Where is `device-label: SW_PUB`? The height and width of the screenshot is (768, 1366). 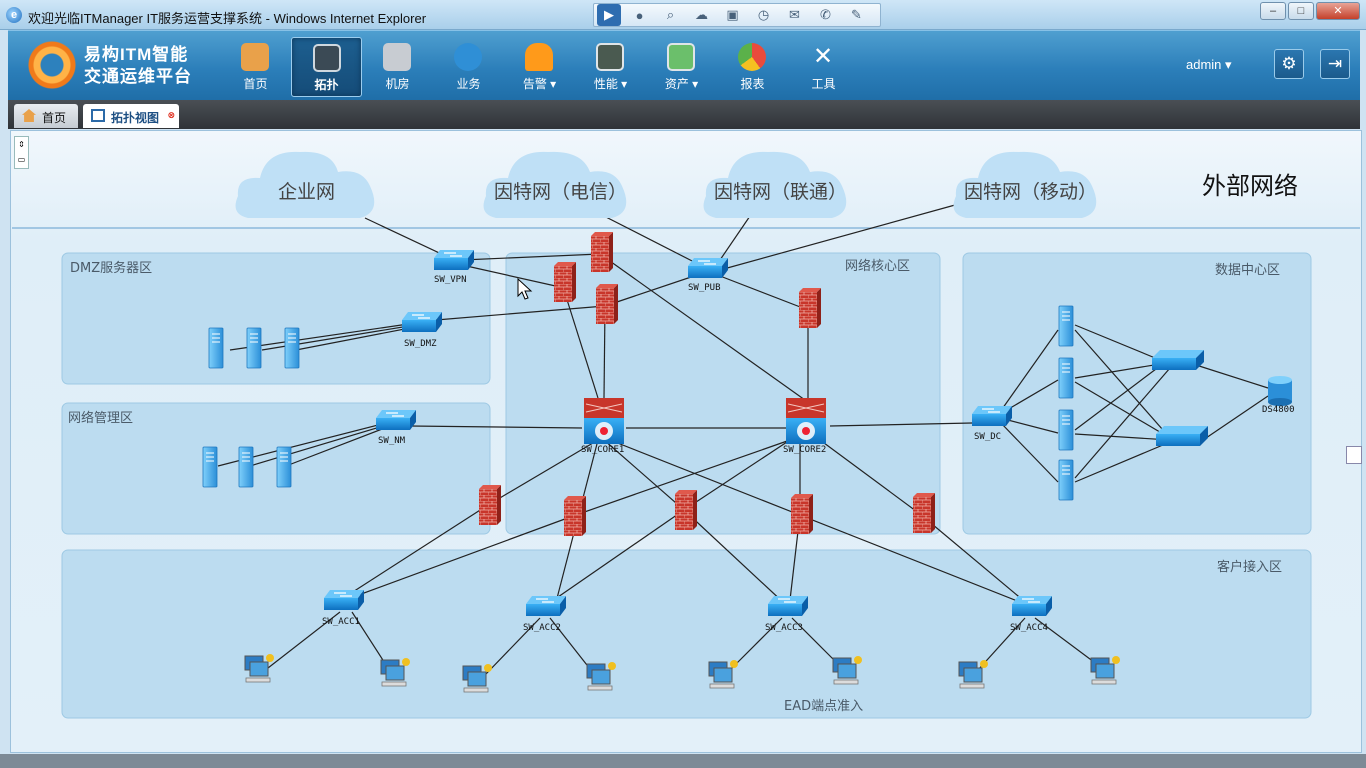 device-label: SW_PUB is located at coordinates (704, 288).